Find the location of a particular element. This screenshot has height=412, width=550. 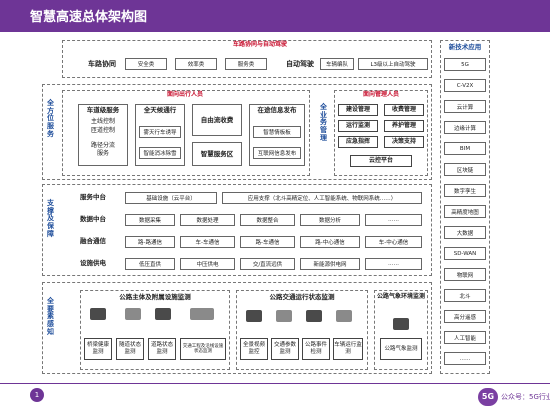

tech-item: 数字孪生 is located at coordinates (465, 190).